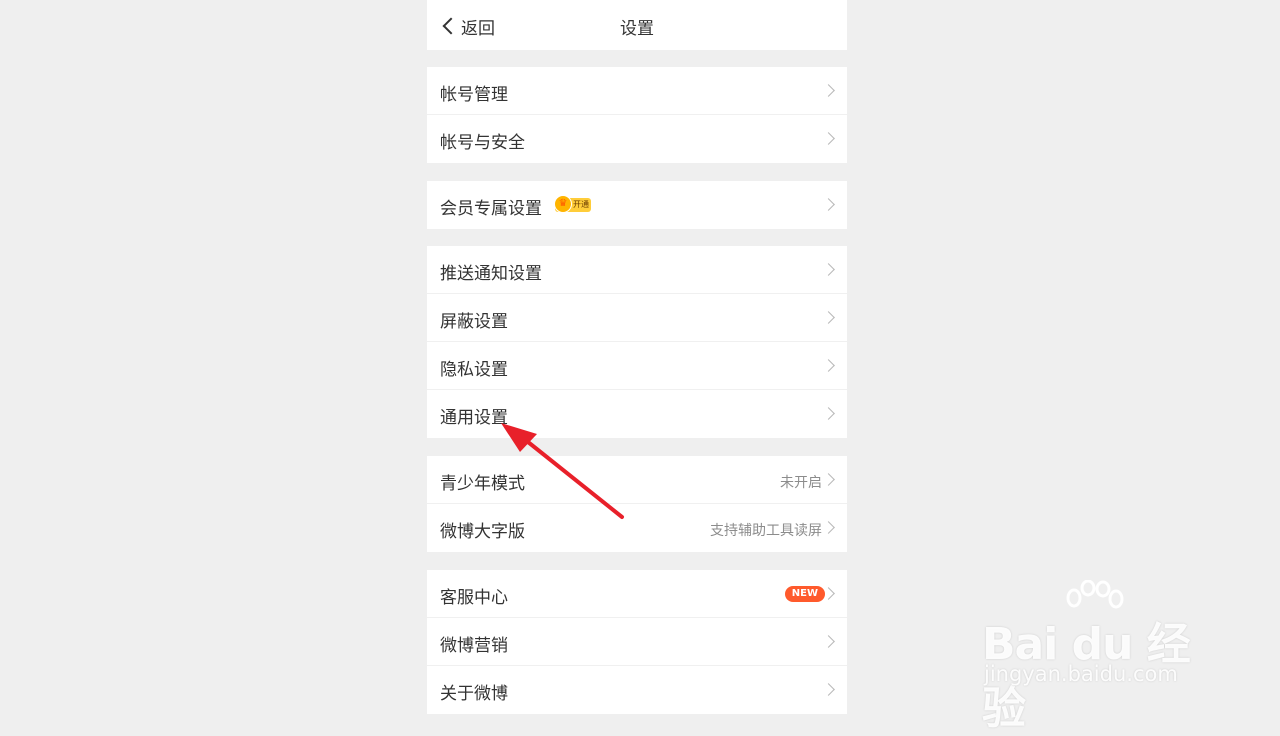  I want to click on row-vip-settings: 会员专属设置 ♛ 开通, so click(637, 205).